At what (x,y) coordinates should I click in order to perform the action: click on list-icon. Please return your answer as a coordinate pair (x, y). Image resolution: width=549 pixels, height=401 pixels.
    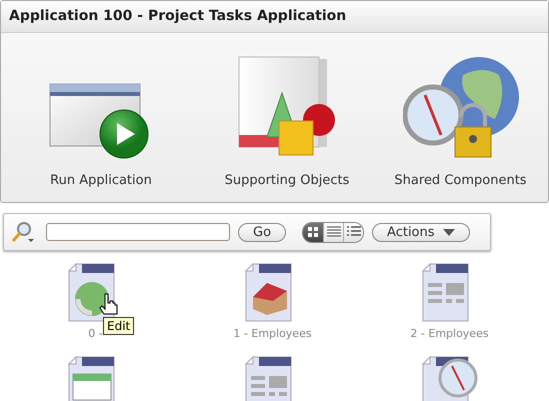
    Looking at the image, I should click on (353, 232).